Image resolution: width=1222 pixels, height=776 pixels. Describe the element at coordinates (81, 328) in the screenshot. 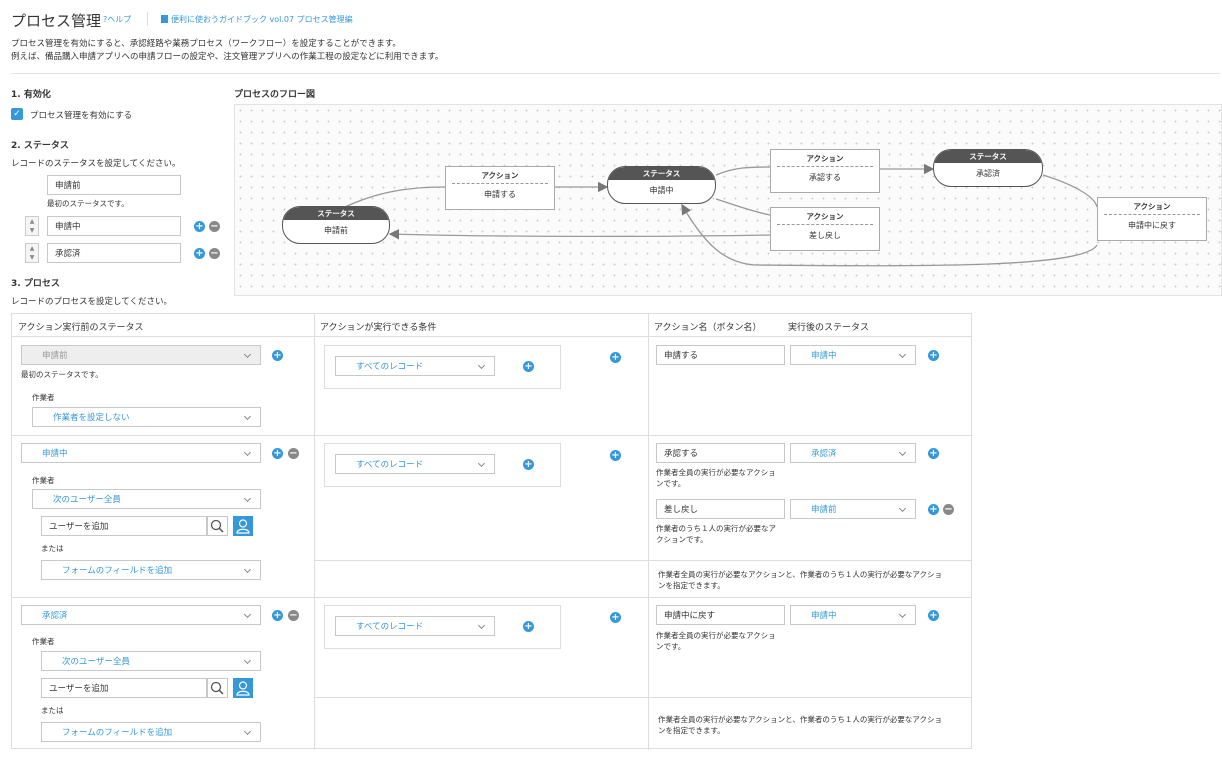

I see `header-before-status: アクション実行前のステータス` at that location.